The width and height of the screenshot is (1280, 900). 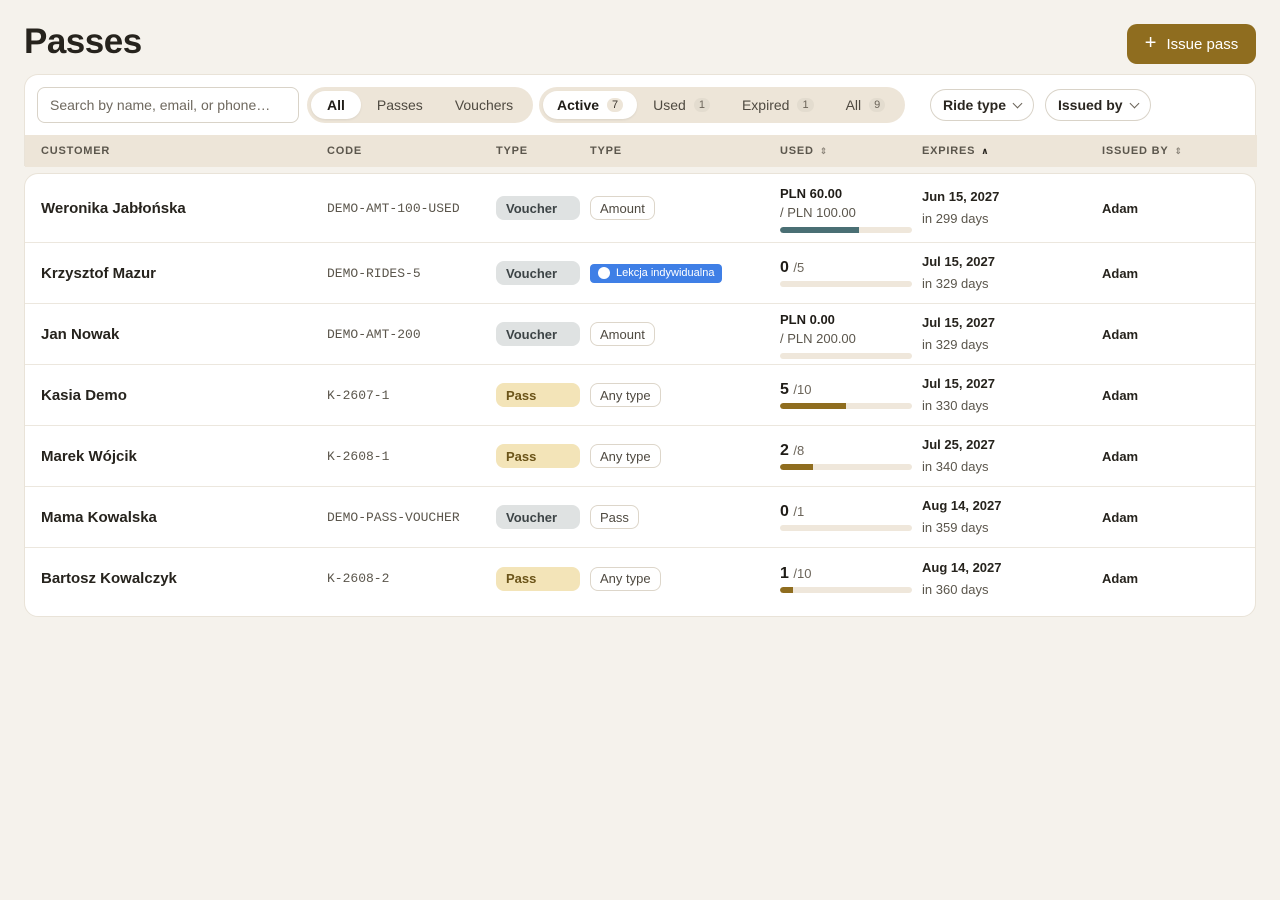 I want to click on column-issued-by: ISSUED BY ⇕, so click(x=1142, y=151).